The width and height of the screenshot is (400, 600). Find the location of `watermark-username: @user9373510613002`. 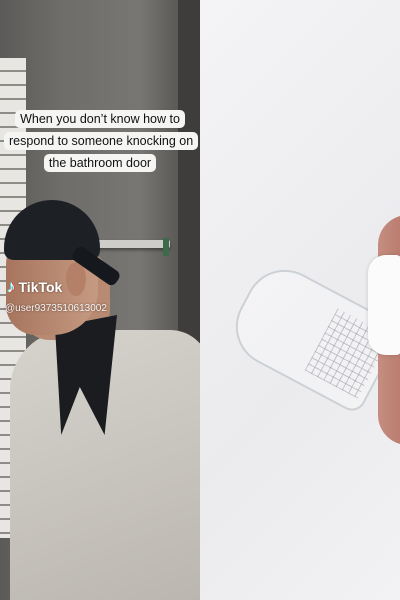

watermark-username: @user9373510613002 is located at coordinates (56, 308).